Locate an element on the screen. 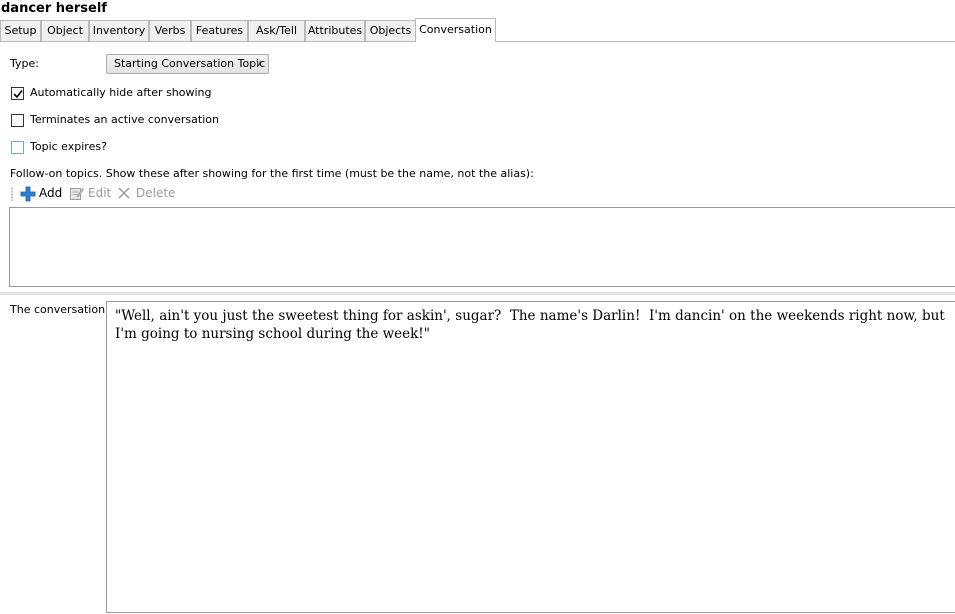 This screenshot has height=614, width=955. type-select-value: Starting Conversation Topic is located at coordinates (190, 63).